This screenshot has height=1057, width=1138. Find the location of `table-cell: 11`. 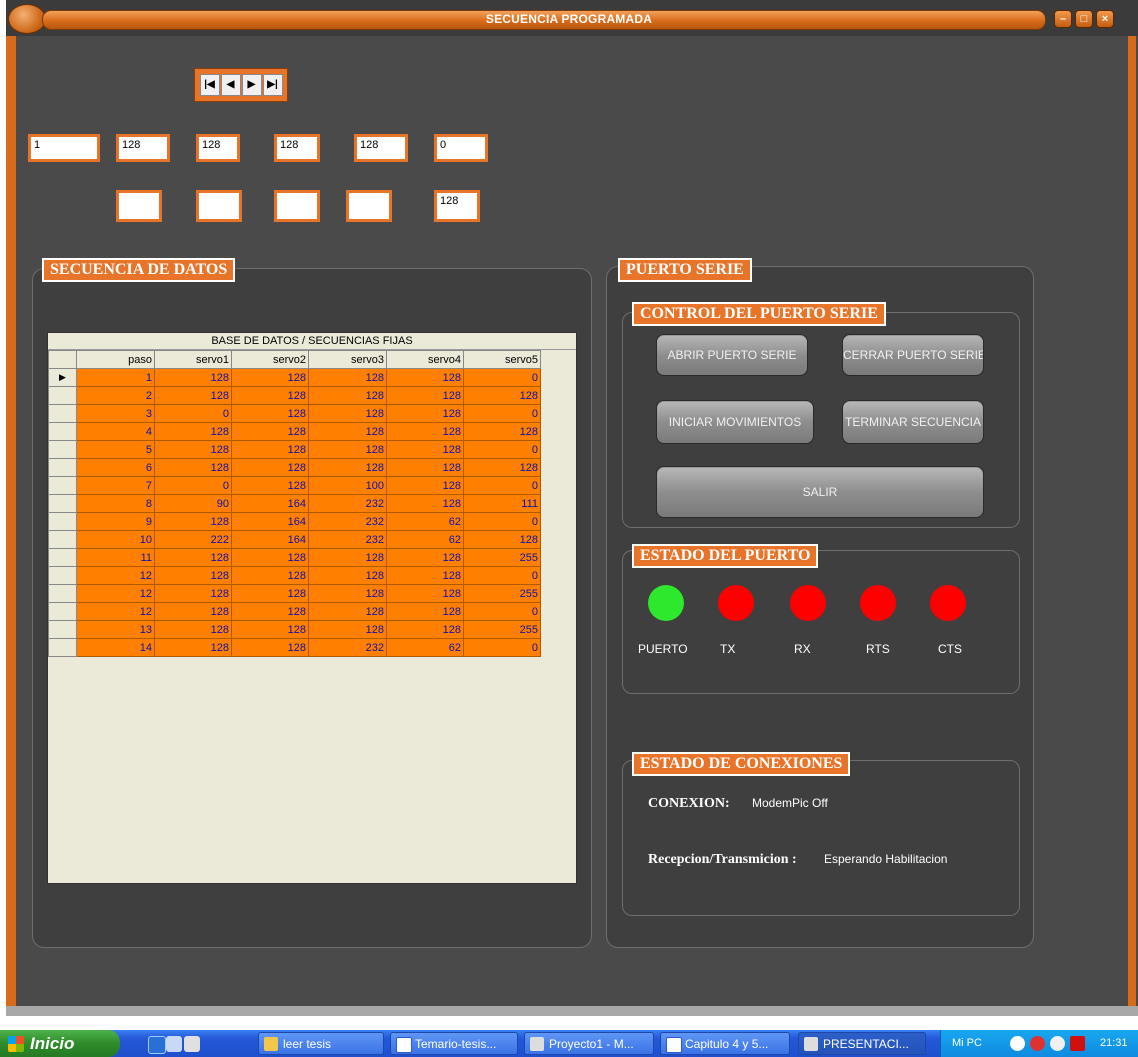

table-cell: 11 is located at coordinates (115, 557).